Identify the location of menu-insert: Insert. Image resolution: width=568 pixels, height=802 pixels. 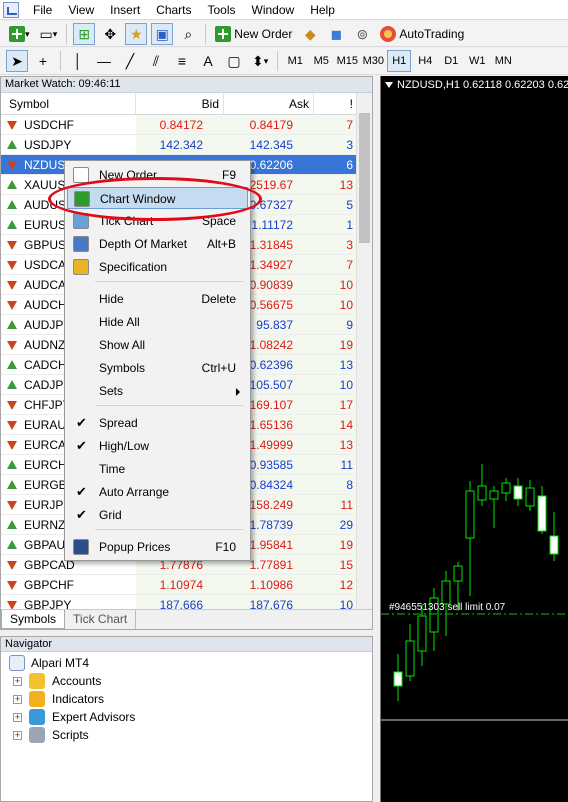
(125, 10).